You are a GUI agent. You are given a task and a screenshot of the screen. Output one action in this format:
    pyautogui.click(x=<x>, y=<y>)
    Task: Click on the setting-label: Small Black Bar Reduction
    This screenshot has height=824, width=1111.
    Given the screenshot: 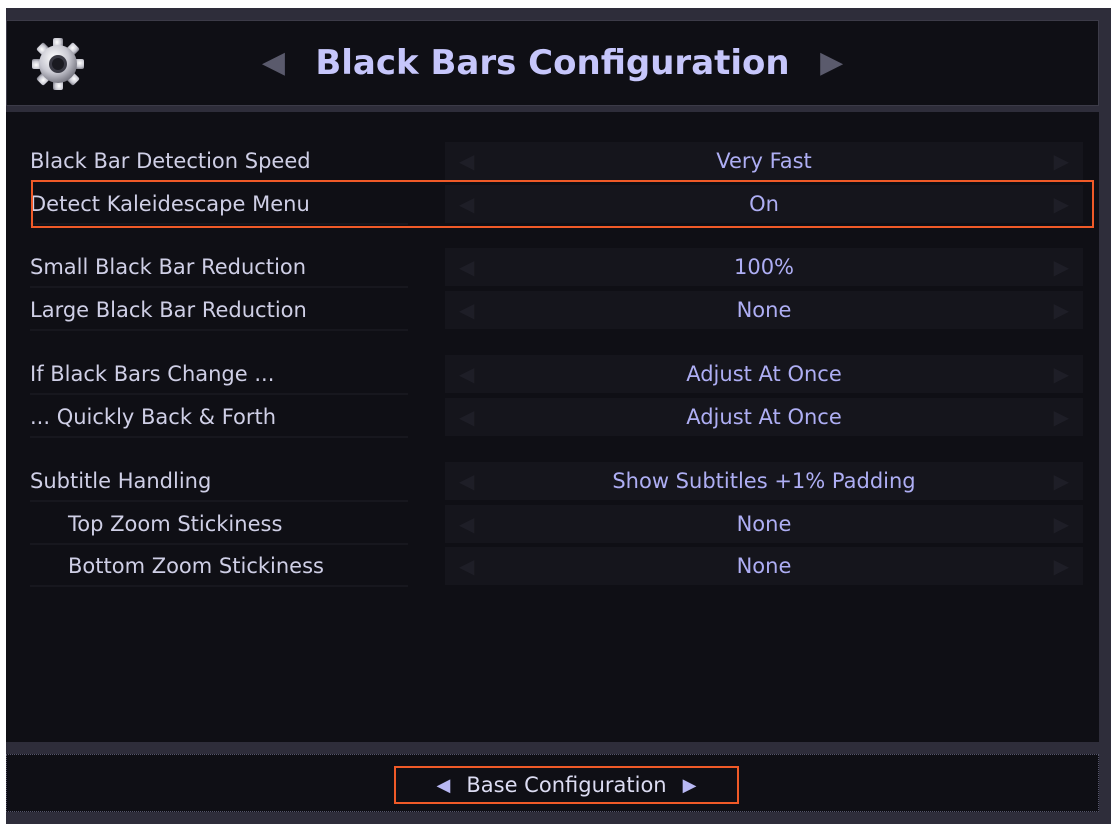 What is the action you would take?
    pyautogui.click(x=219, y=268)
    